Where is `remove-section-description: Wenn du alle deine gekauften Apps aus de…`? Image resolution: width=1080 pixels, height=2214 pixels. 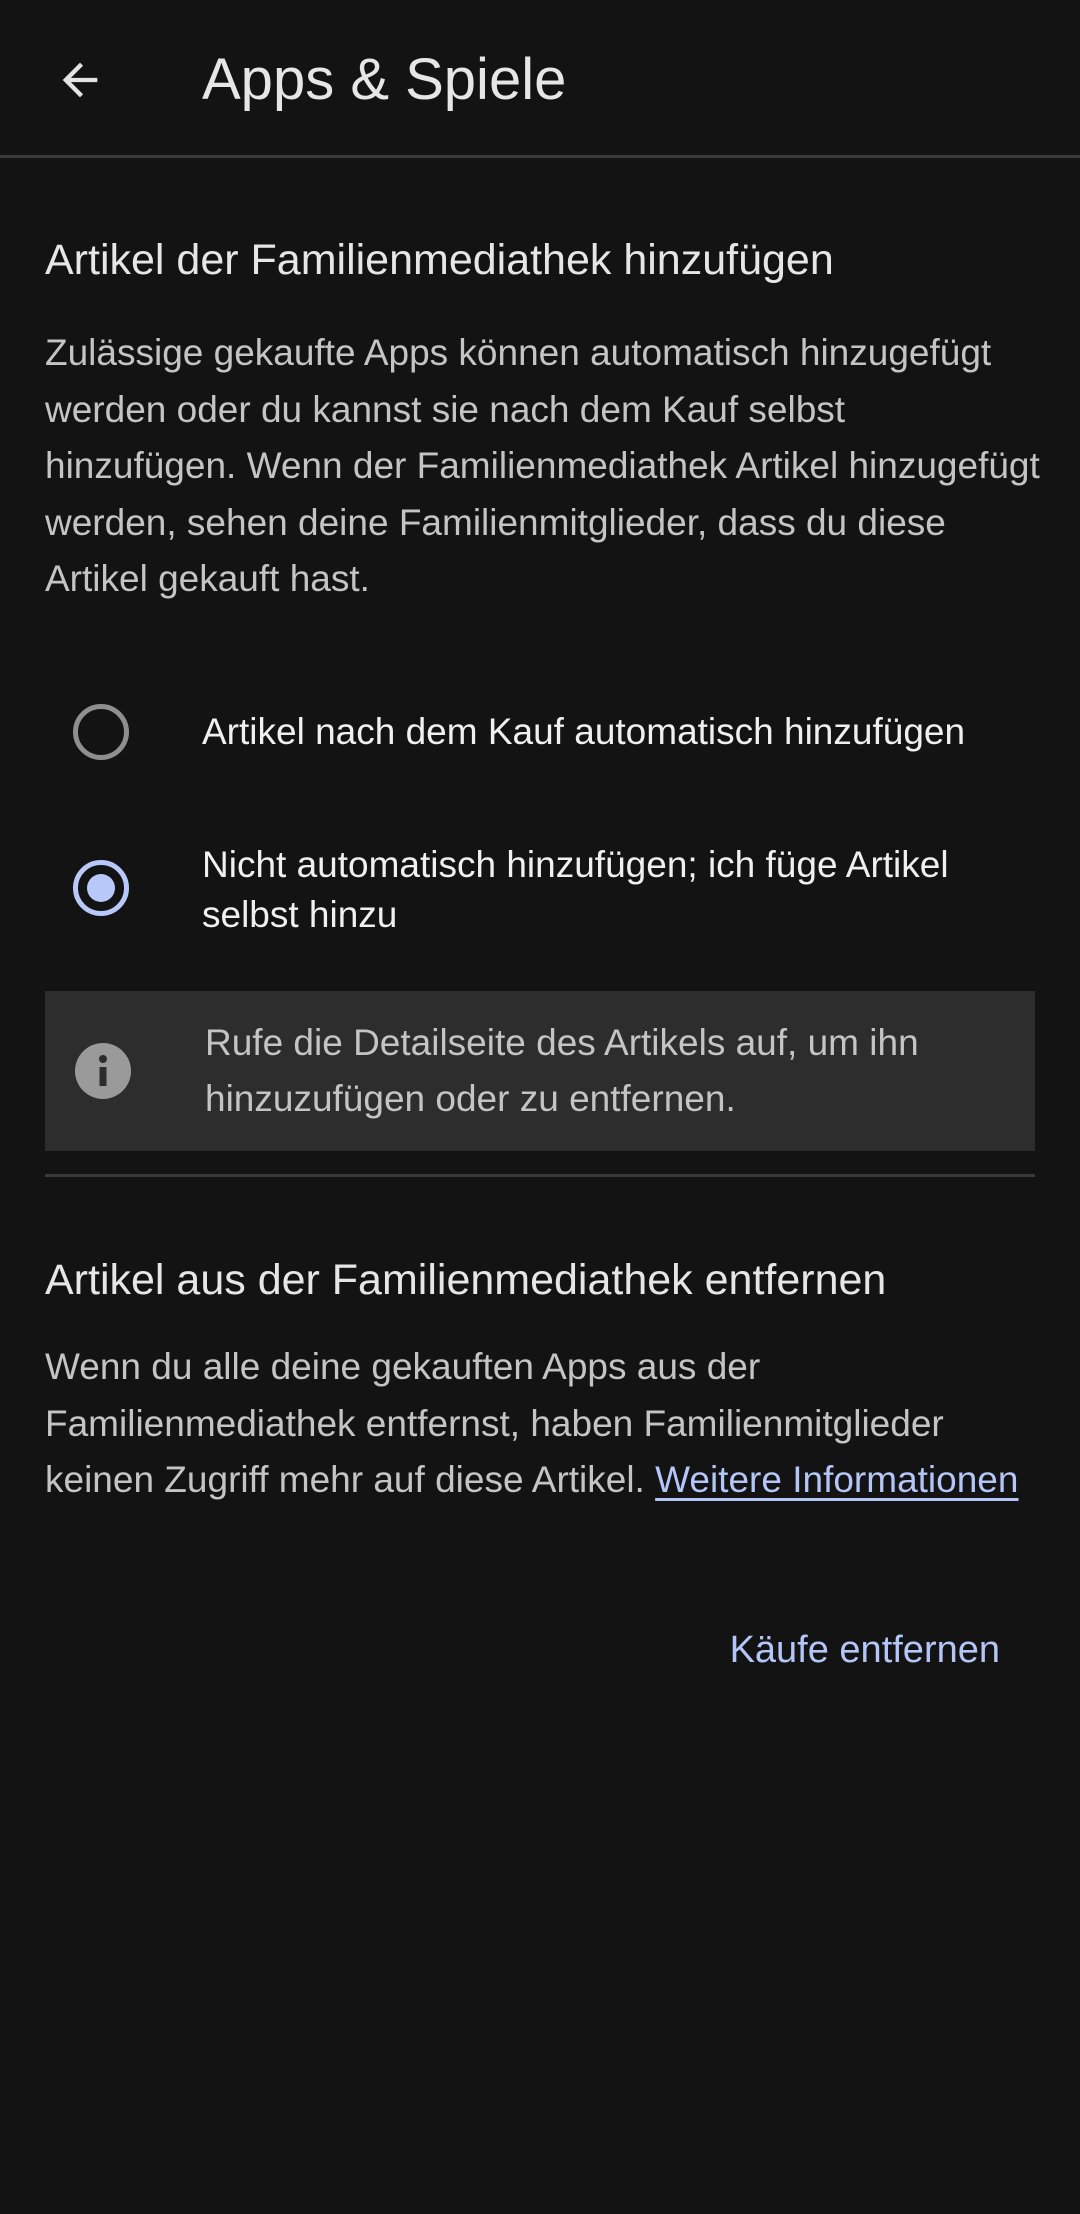 remove-section-description: Wenn du alle deine gekauften Apps aus de… is located at coordinates (545, 1424).